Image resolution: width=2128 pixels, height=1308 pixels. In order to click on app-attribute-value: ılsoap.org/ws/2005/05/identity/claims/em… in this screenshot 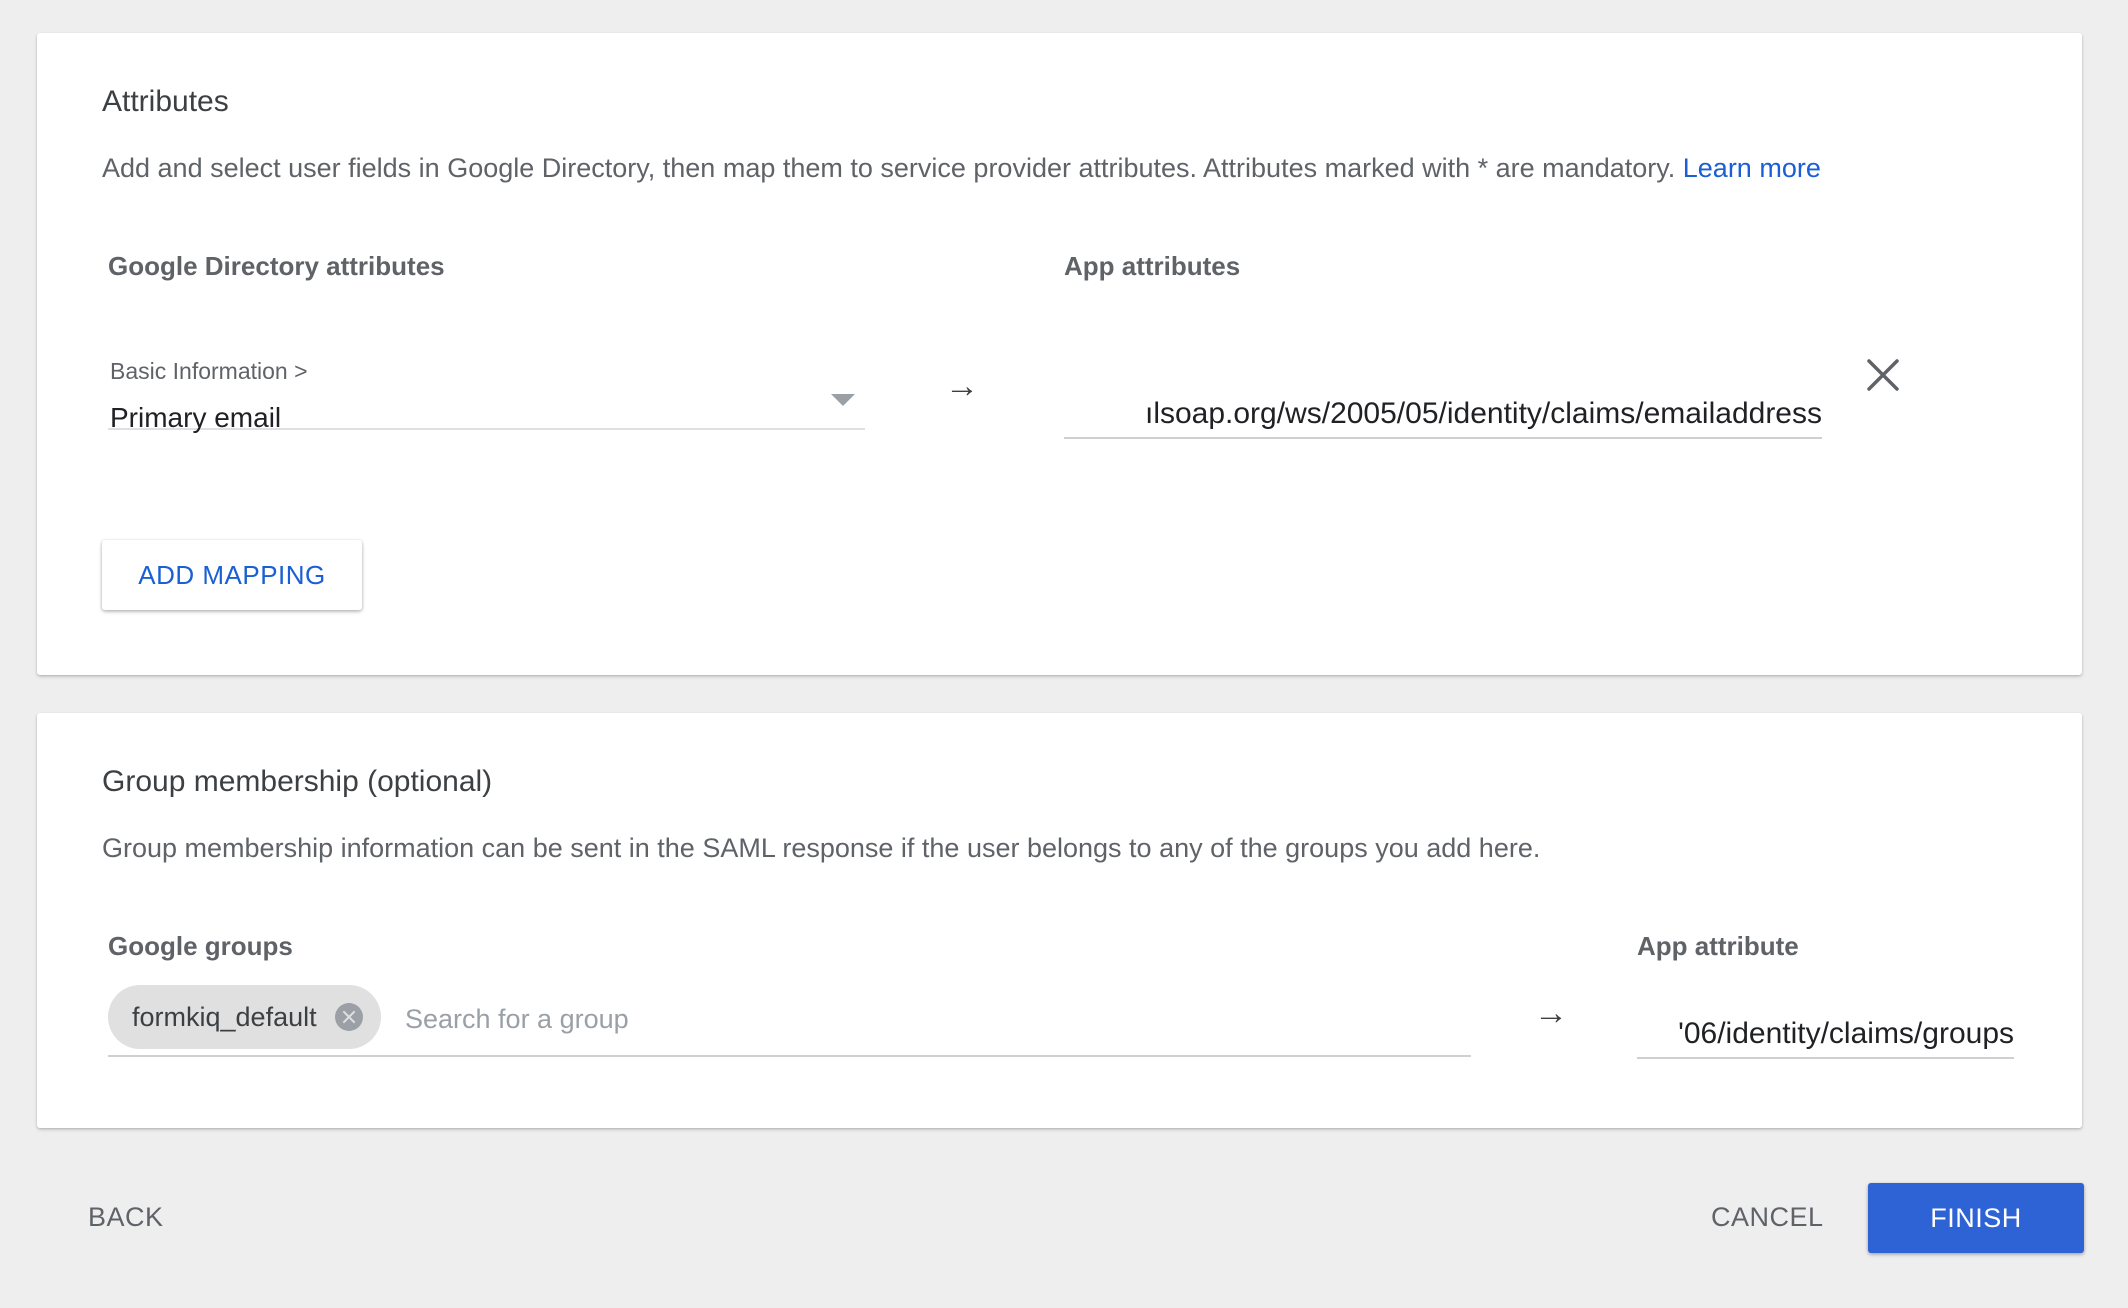, I will do `click(1483, 413)`.